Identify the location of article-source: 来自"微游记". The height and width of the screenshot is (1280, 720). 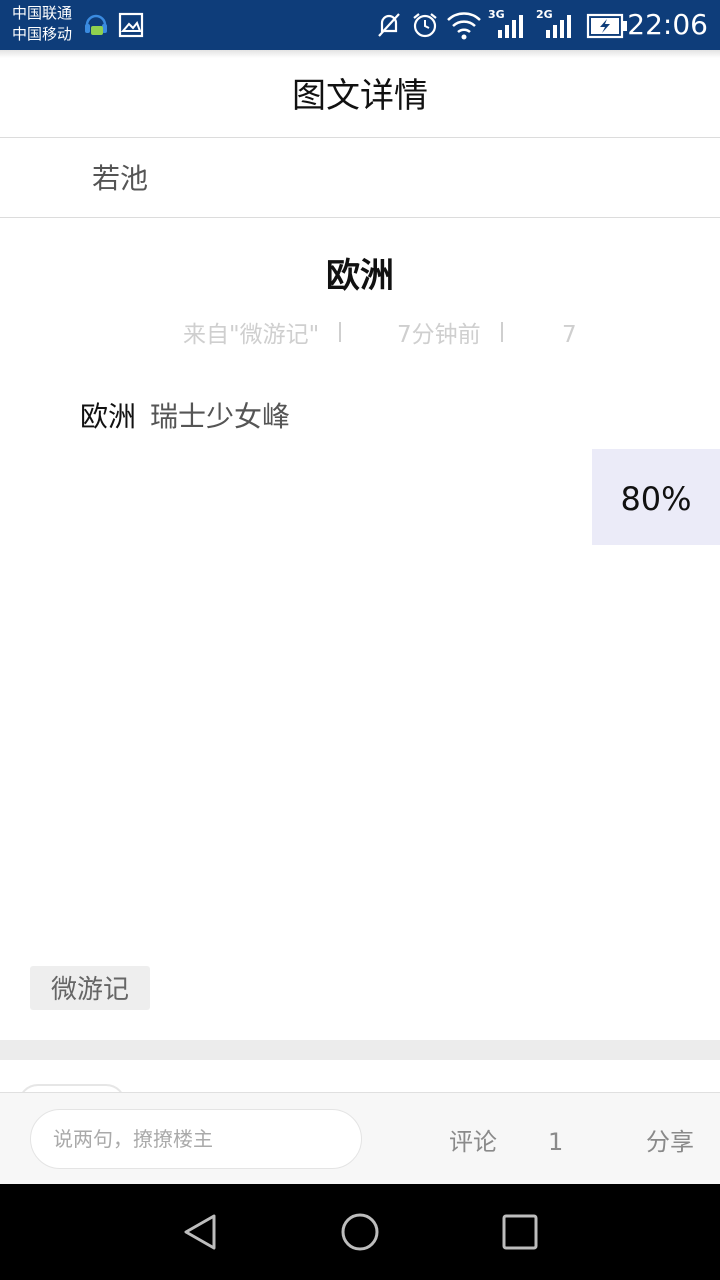
(251, 335).